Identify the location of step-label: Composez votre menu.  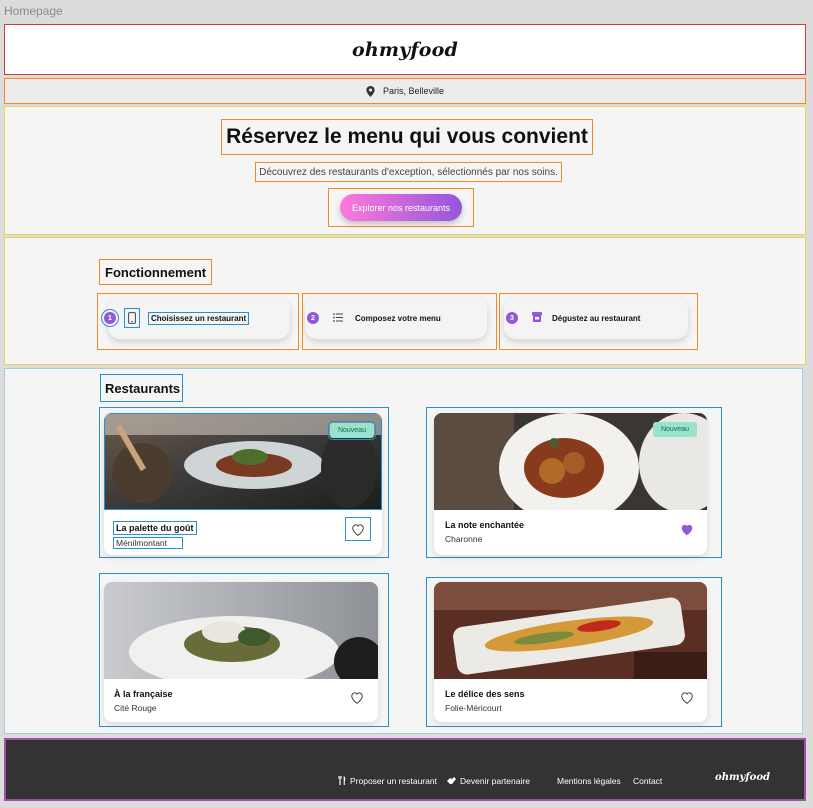
(398, 318).